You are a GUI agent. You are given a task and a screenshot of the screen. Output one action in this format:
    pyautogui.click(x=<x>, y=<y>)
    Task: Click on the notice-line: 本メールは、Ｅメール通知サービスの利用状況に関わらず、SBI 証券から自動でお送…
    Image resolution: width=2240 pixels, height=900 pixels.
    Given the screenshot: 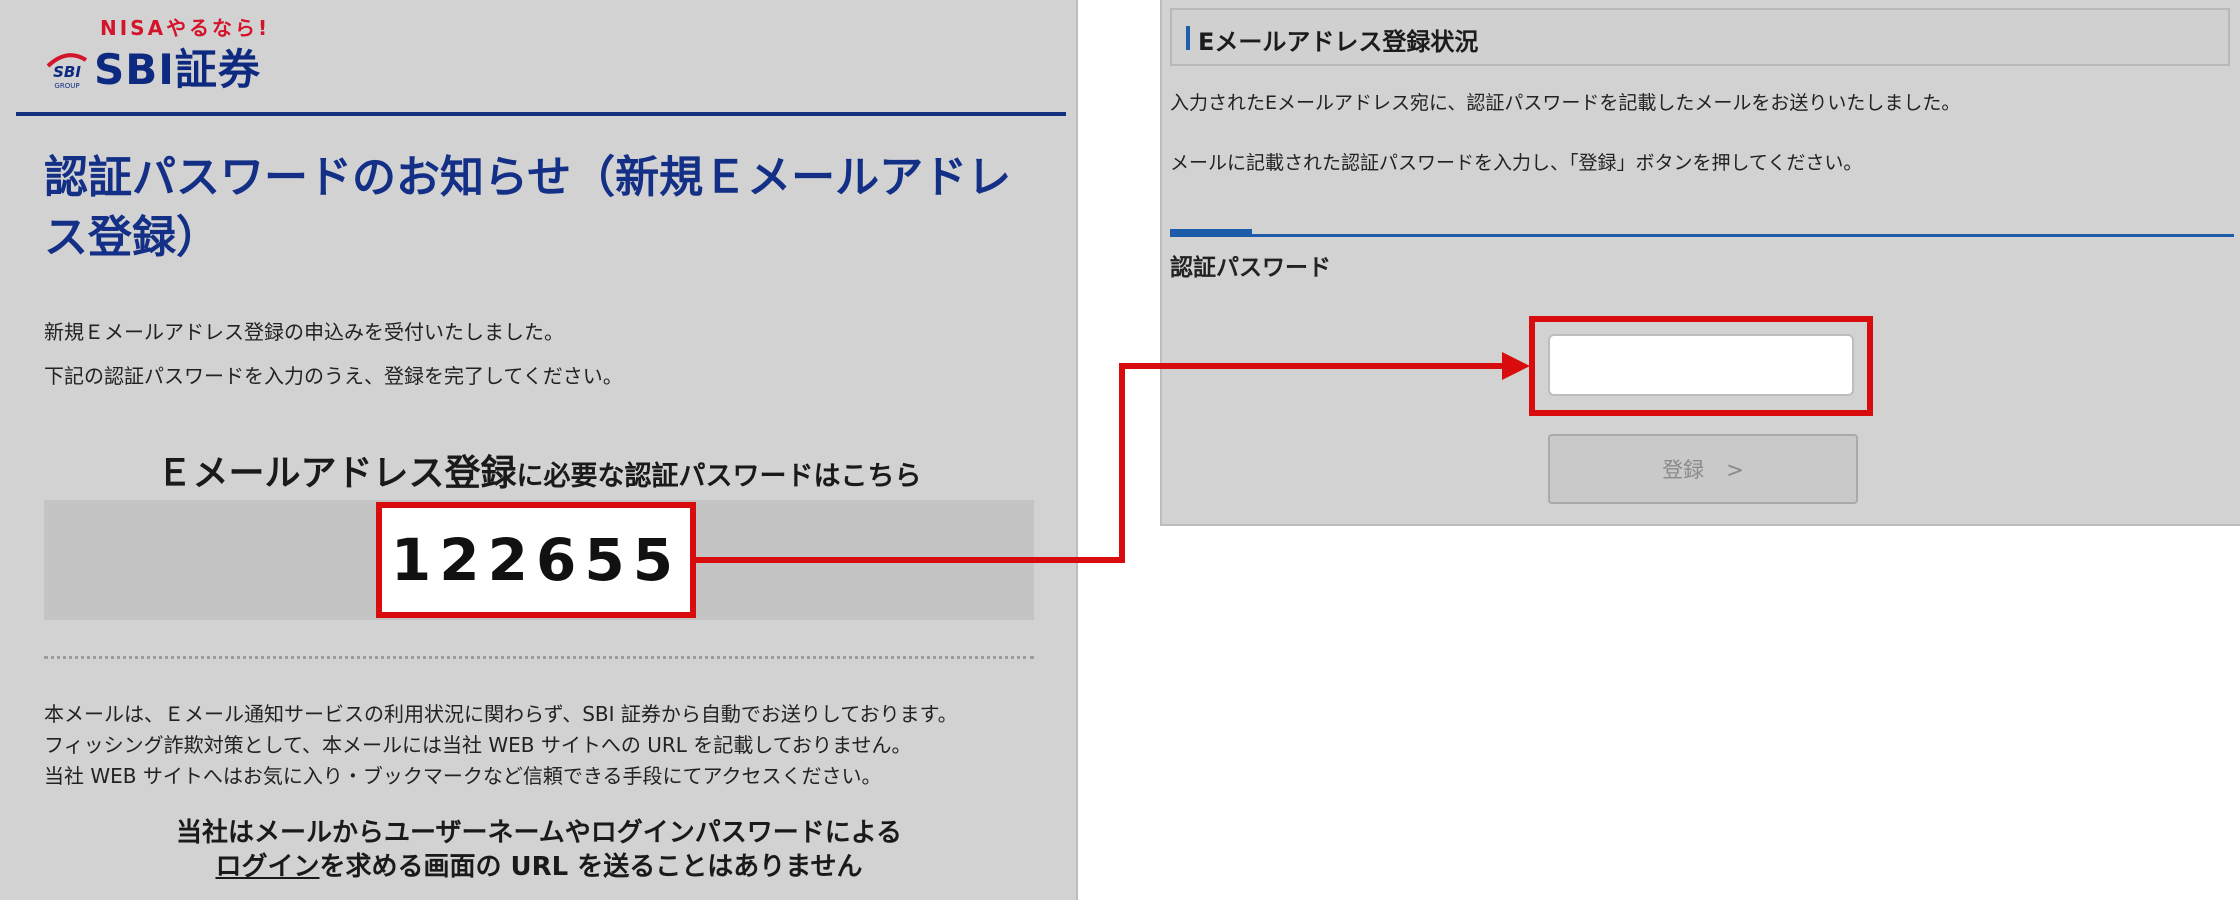 What is the action you would take?
    pyautogui.click(x=501, y=714)
    